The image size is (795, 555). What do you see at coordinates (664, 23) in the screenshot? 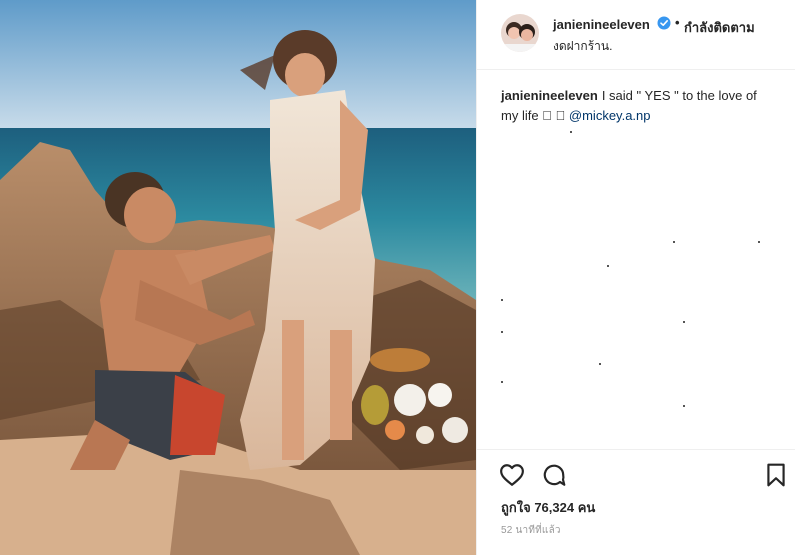
I see `verified-badge-icon` at bounding box center [664, 23].